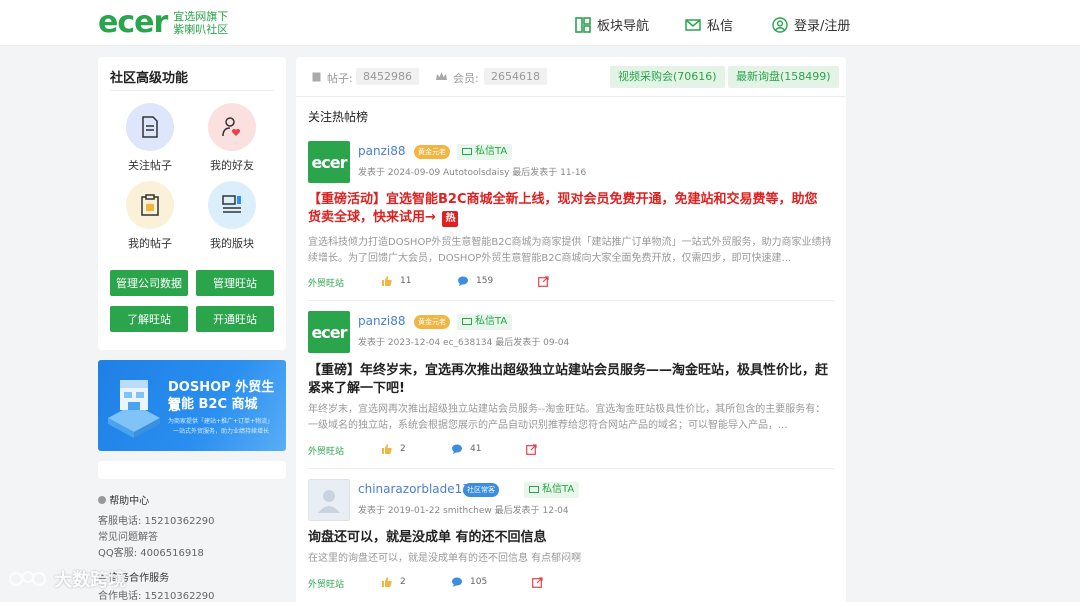  I want to click on watermark-text: 大数跨境, so click(90, 580).